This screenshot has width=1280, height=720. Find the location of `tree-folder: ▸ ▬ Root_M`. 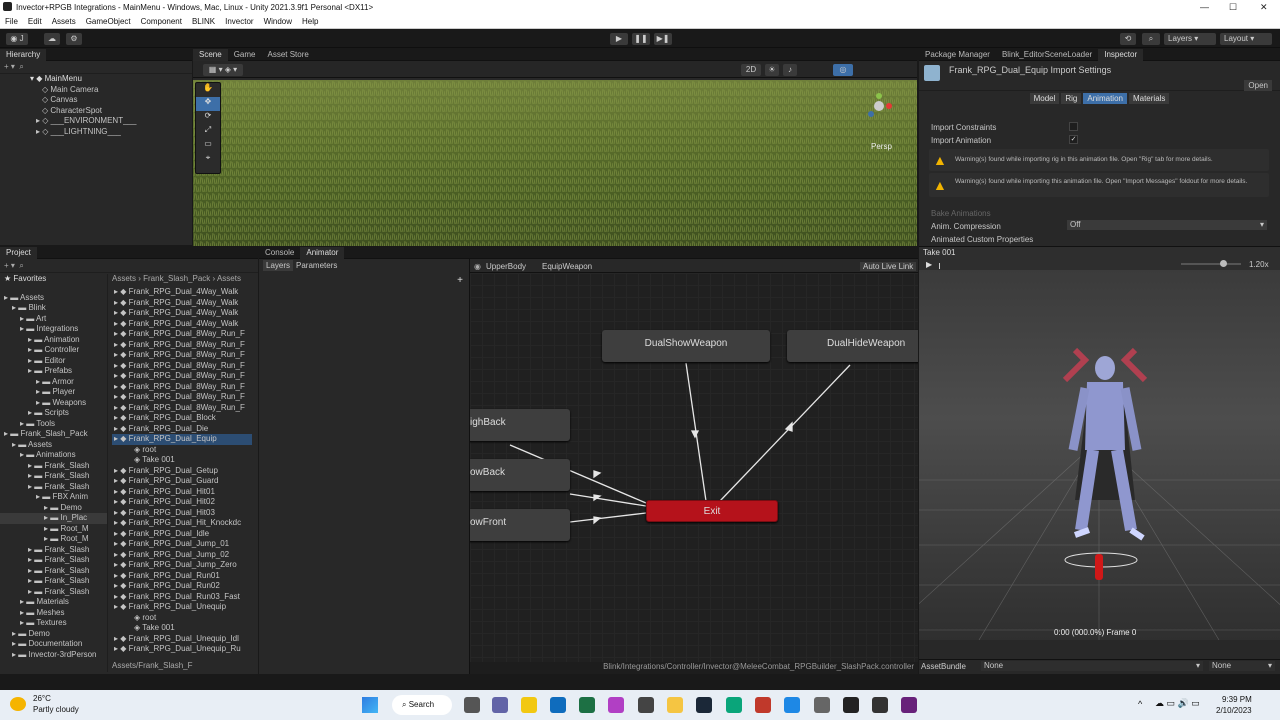

tree-folder: ▸ ▬ Root_M is located at coordinates (53, 529).